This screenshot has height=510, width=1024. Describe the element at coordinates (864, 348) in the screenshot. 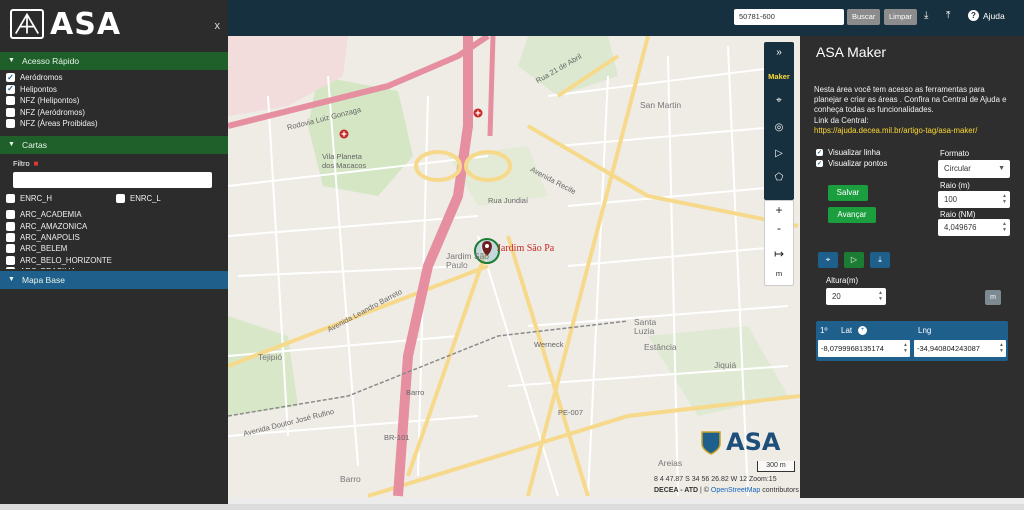

I see `lat-input: -8,0799968135174 ▲ ▼` at that location.